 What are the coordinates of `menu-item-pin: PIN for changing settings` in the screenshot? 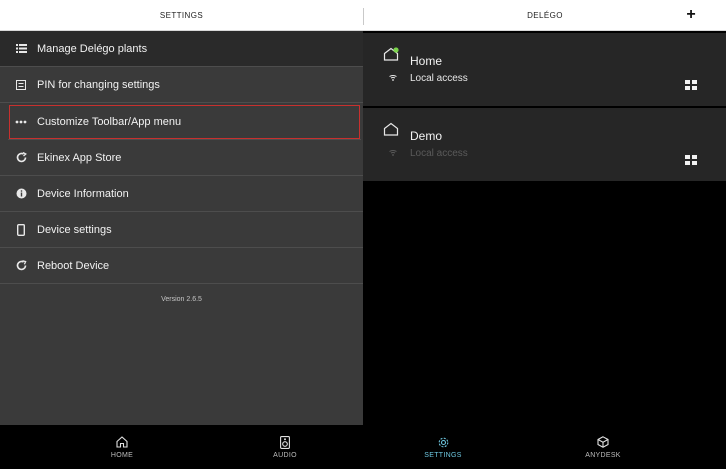 It's located at (181, 85).